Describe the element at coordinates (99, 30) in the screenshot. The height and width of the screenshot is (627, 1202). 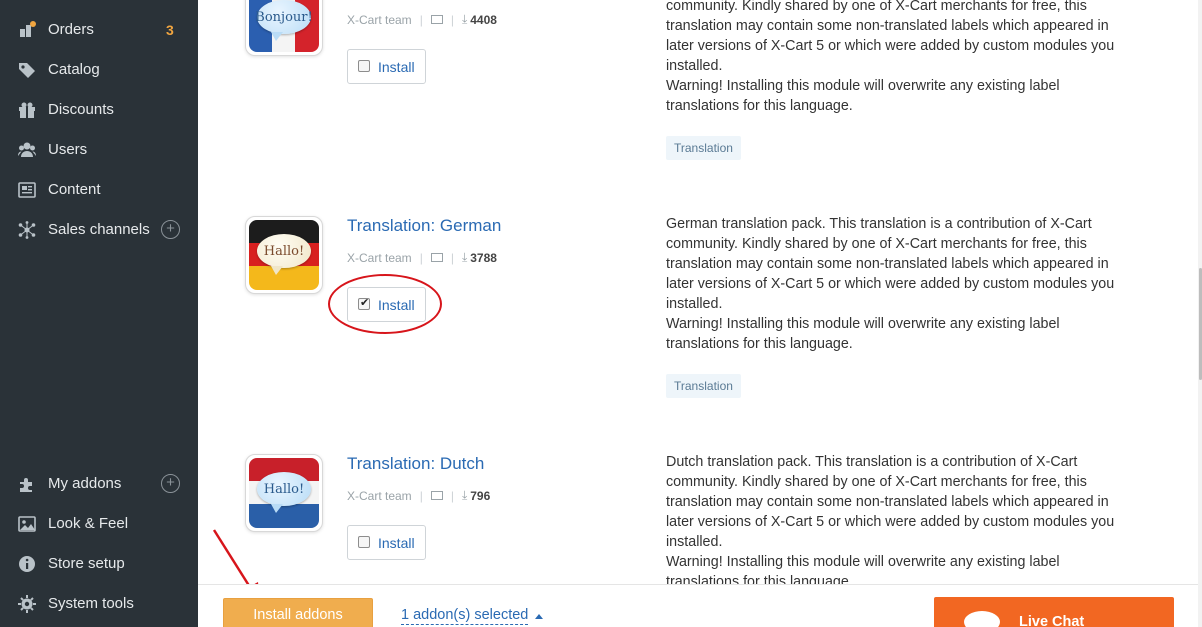
I see `sidebar-item-orders: Orders 3` at that location.